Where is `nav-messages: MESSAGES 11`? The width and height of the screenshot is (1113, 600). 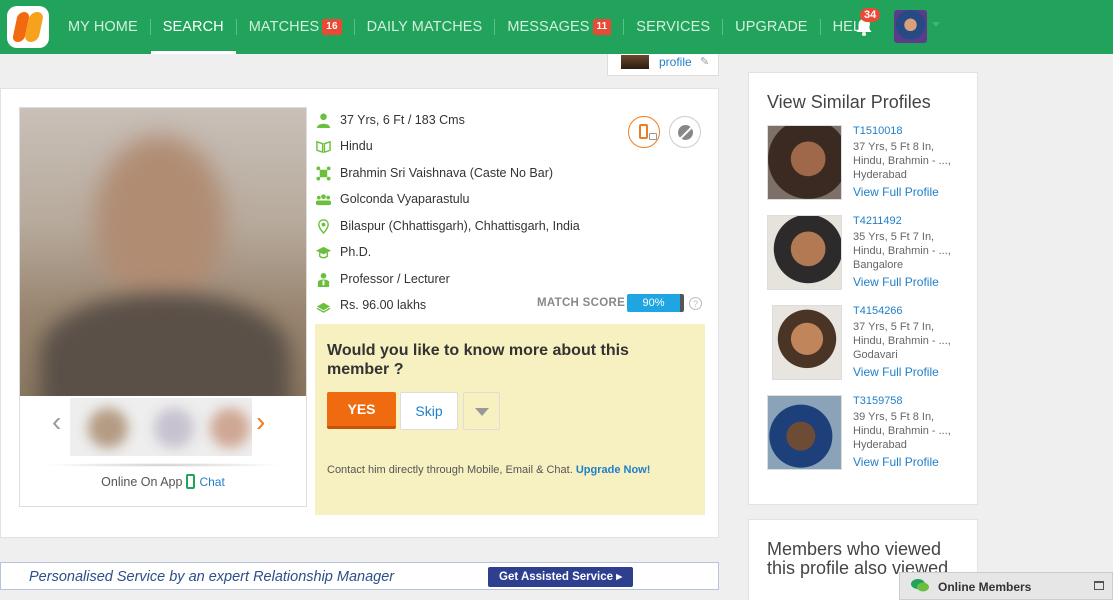
nav-messages: MESSAGES 11 is located at coordinates (559, 27).